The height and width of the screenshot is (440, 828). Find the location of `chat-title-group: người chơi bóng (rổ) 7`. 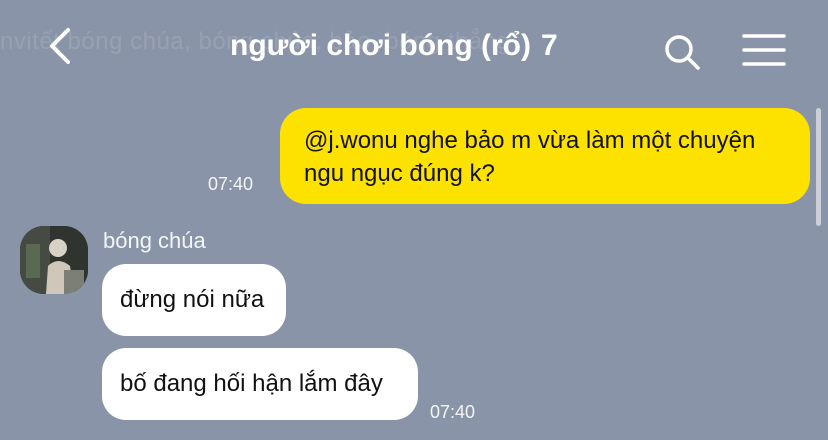

chat-title-group: người chơi bóng (rổ) 7 is located at coordinates (394, 46).